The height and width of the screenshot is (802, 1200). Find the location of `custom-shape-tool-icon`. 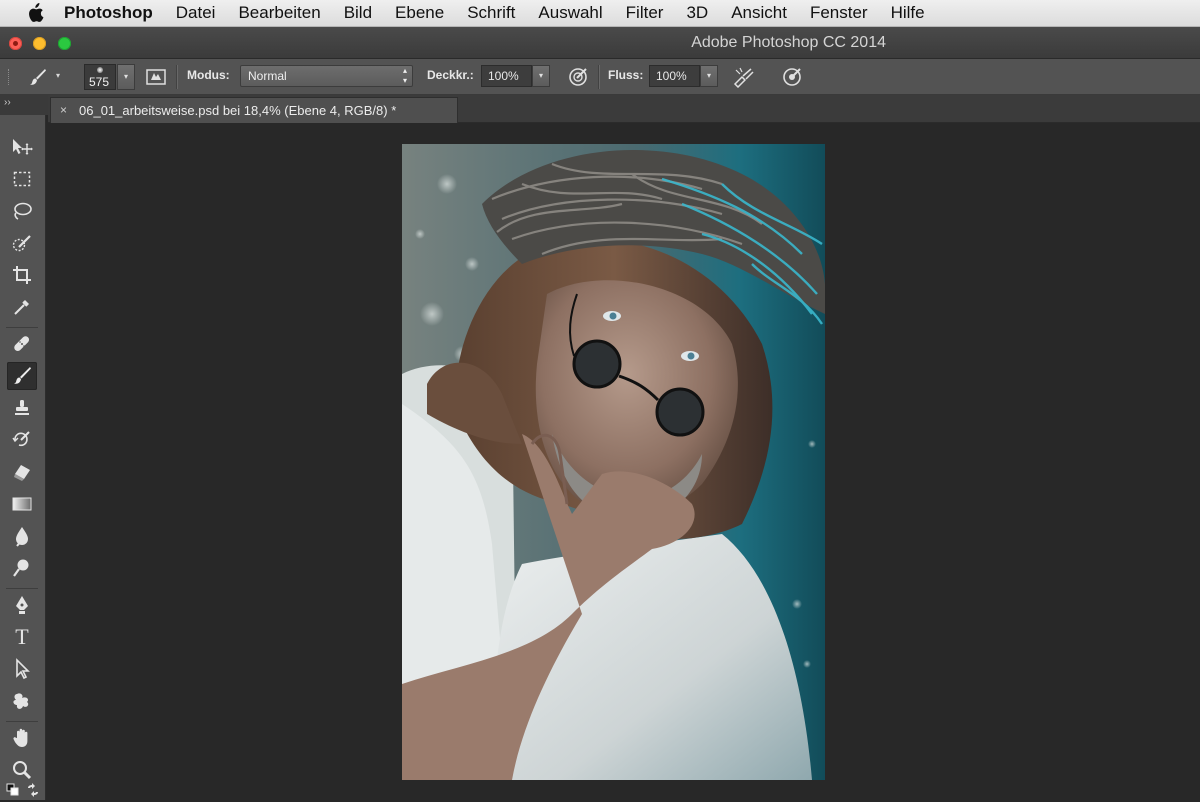

custom-shape-tool-icon is located at coordinates (22, 701).